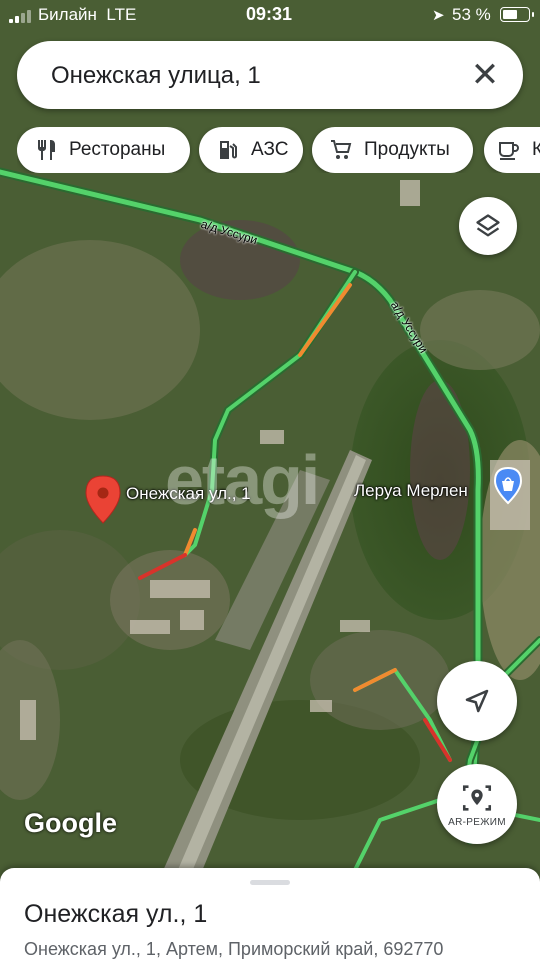 The image size is (540, 960). I want to click on close-icon: ✕, so click(485, 75).